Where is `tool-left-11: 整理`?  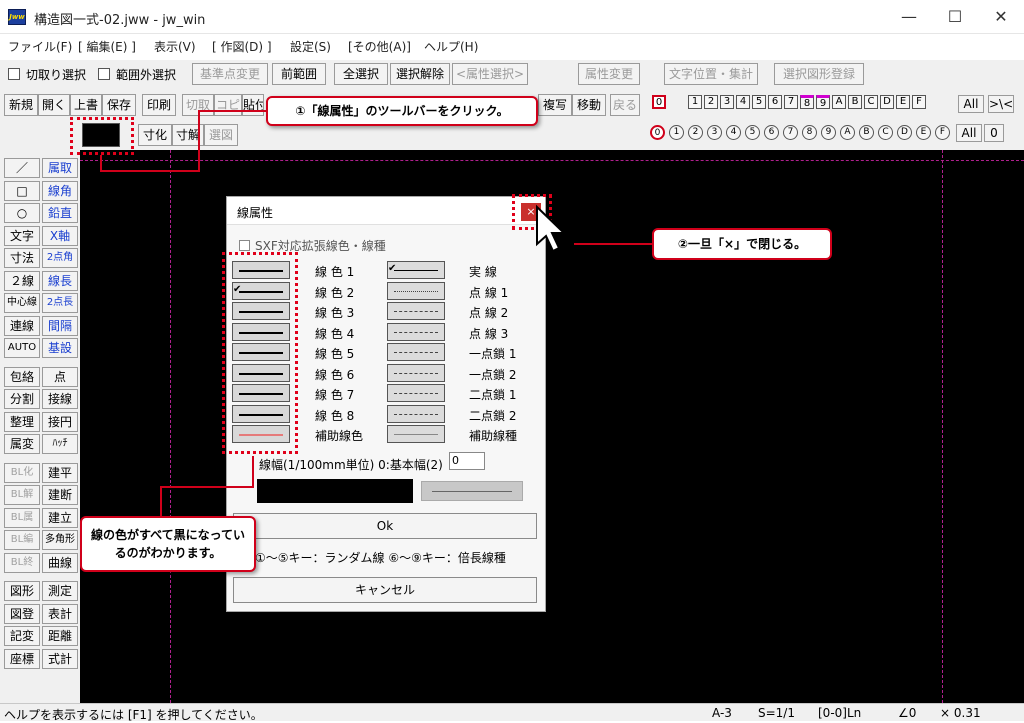 tool-left-11: 整理 is located at coordinates (22, 421).